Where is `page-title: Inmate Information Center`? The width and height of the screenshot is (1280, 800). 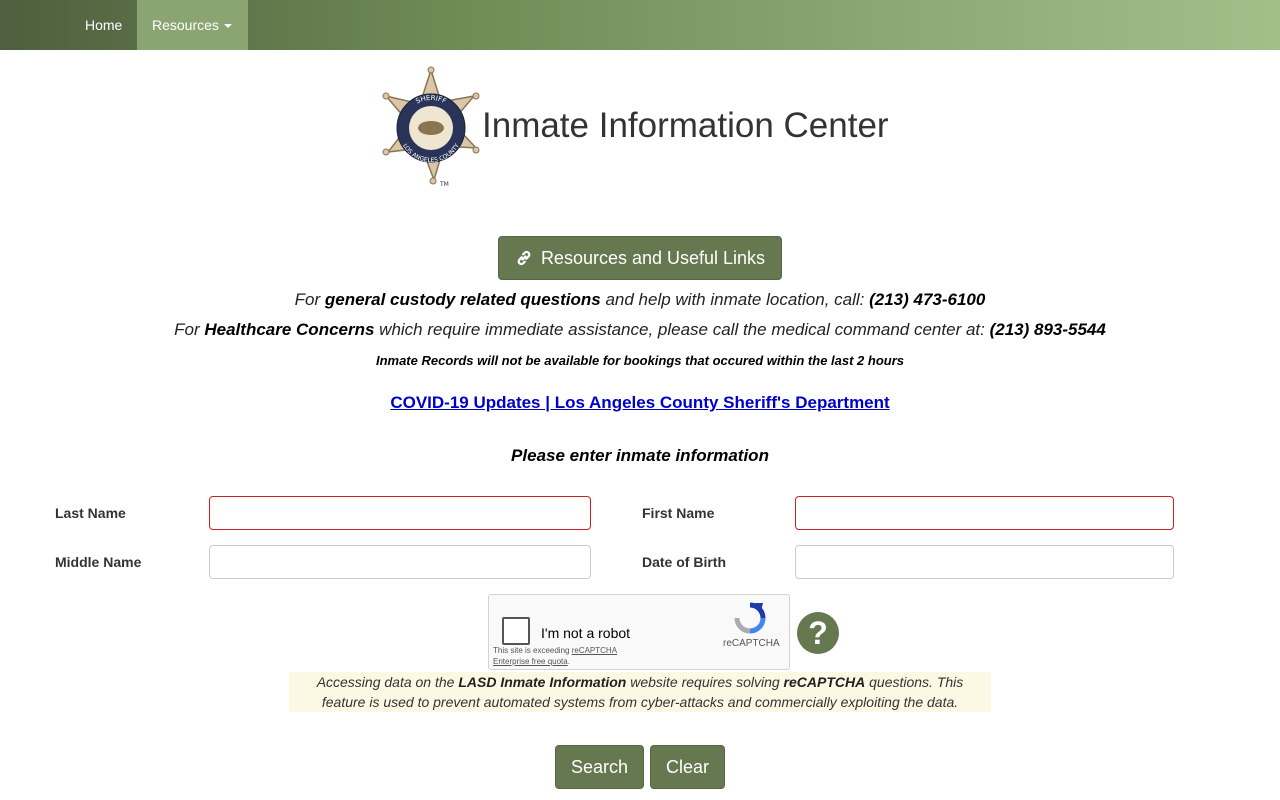 page-title: Inmate Information Center is located at coordinates (685, 125).